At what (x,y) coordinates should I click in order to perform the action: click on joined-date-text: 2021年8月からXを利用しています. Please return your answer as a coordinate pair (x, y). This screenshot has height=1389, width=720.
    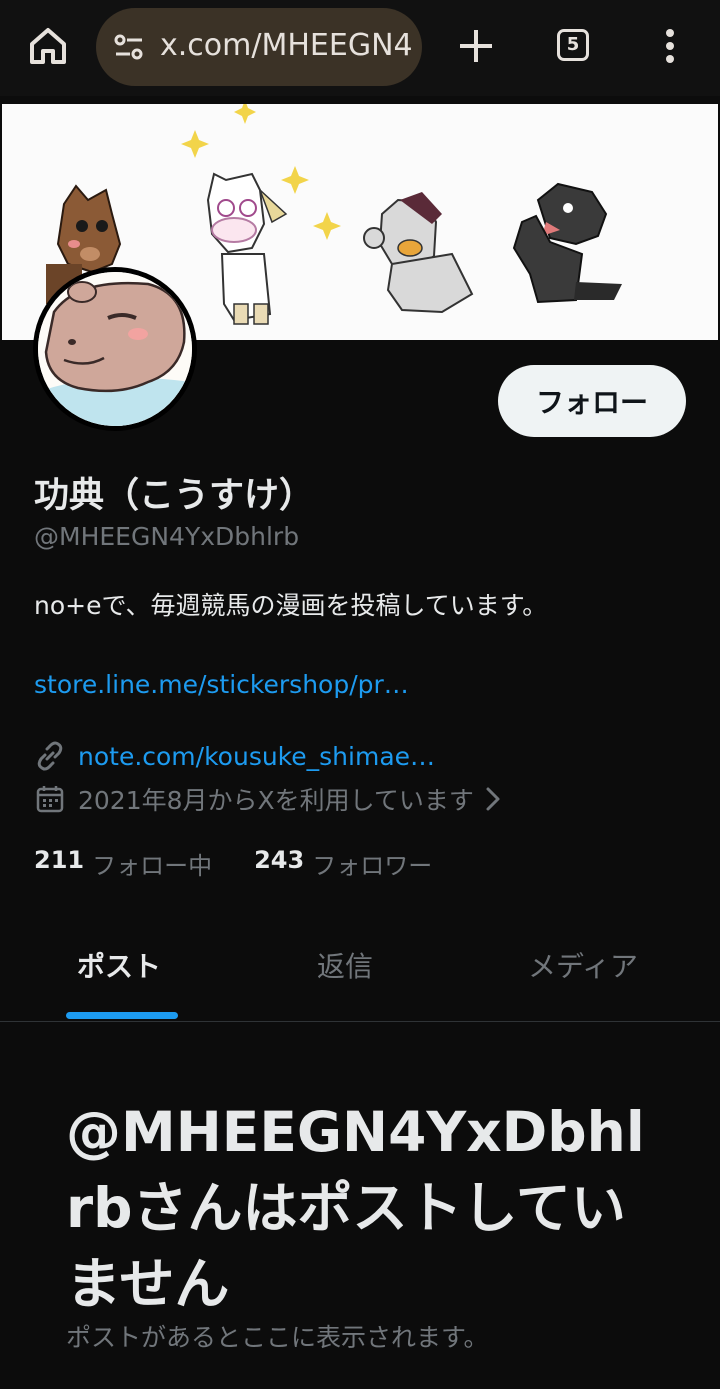
    Looking at the image, I should click on (276, 800).